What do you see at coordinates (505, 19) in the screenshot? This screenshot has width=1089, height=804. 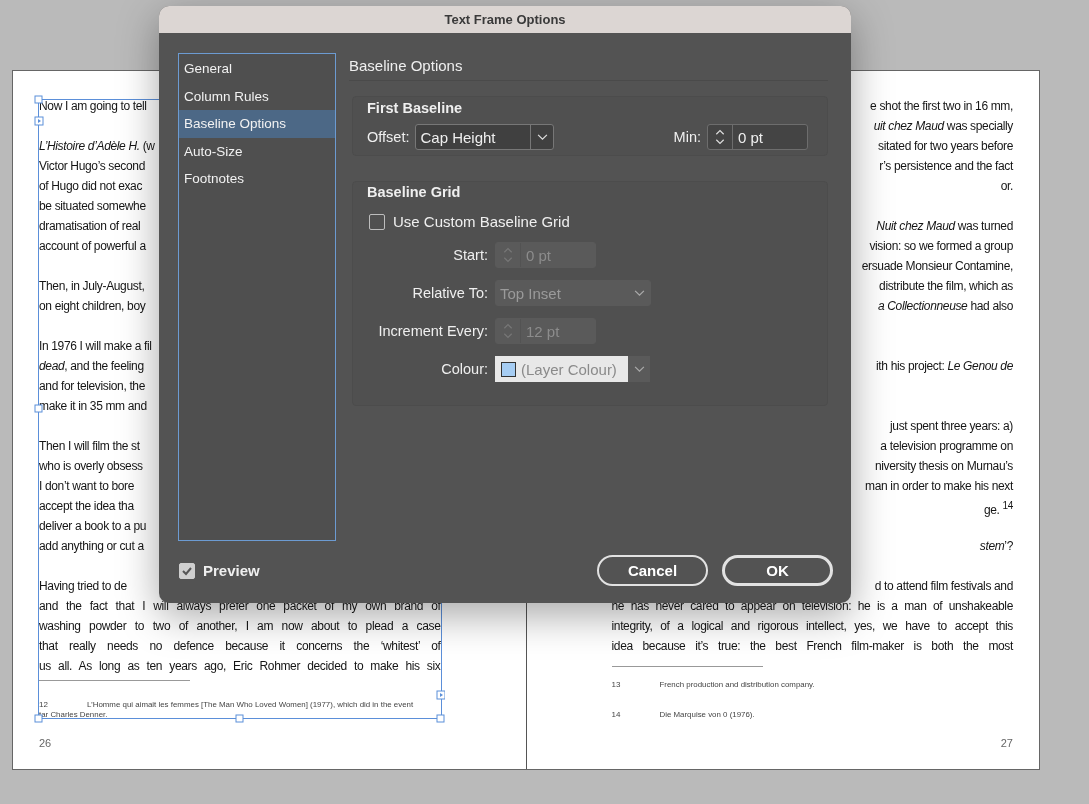 I see `window-title: Text Frame Options` at bounding box center [505, 19].